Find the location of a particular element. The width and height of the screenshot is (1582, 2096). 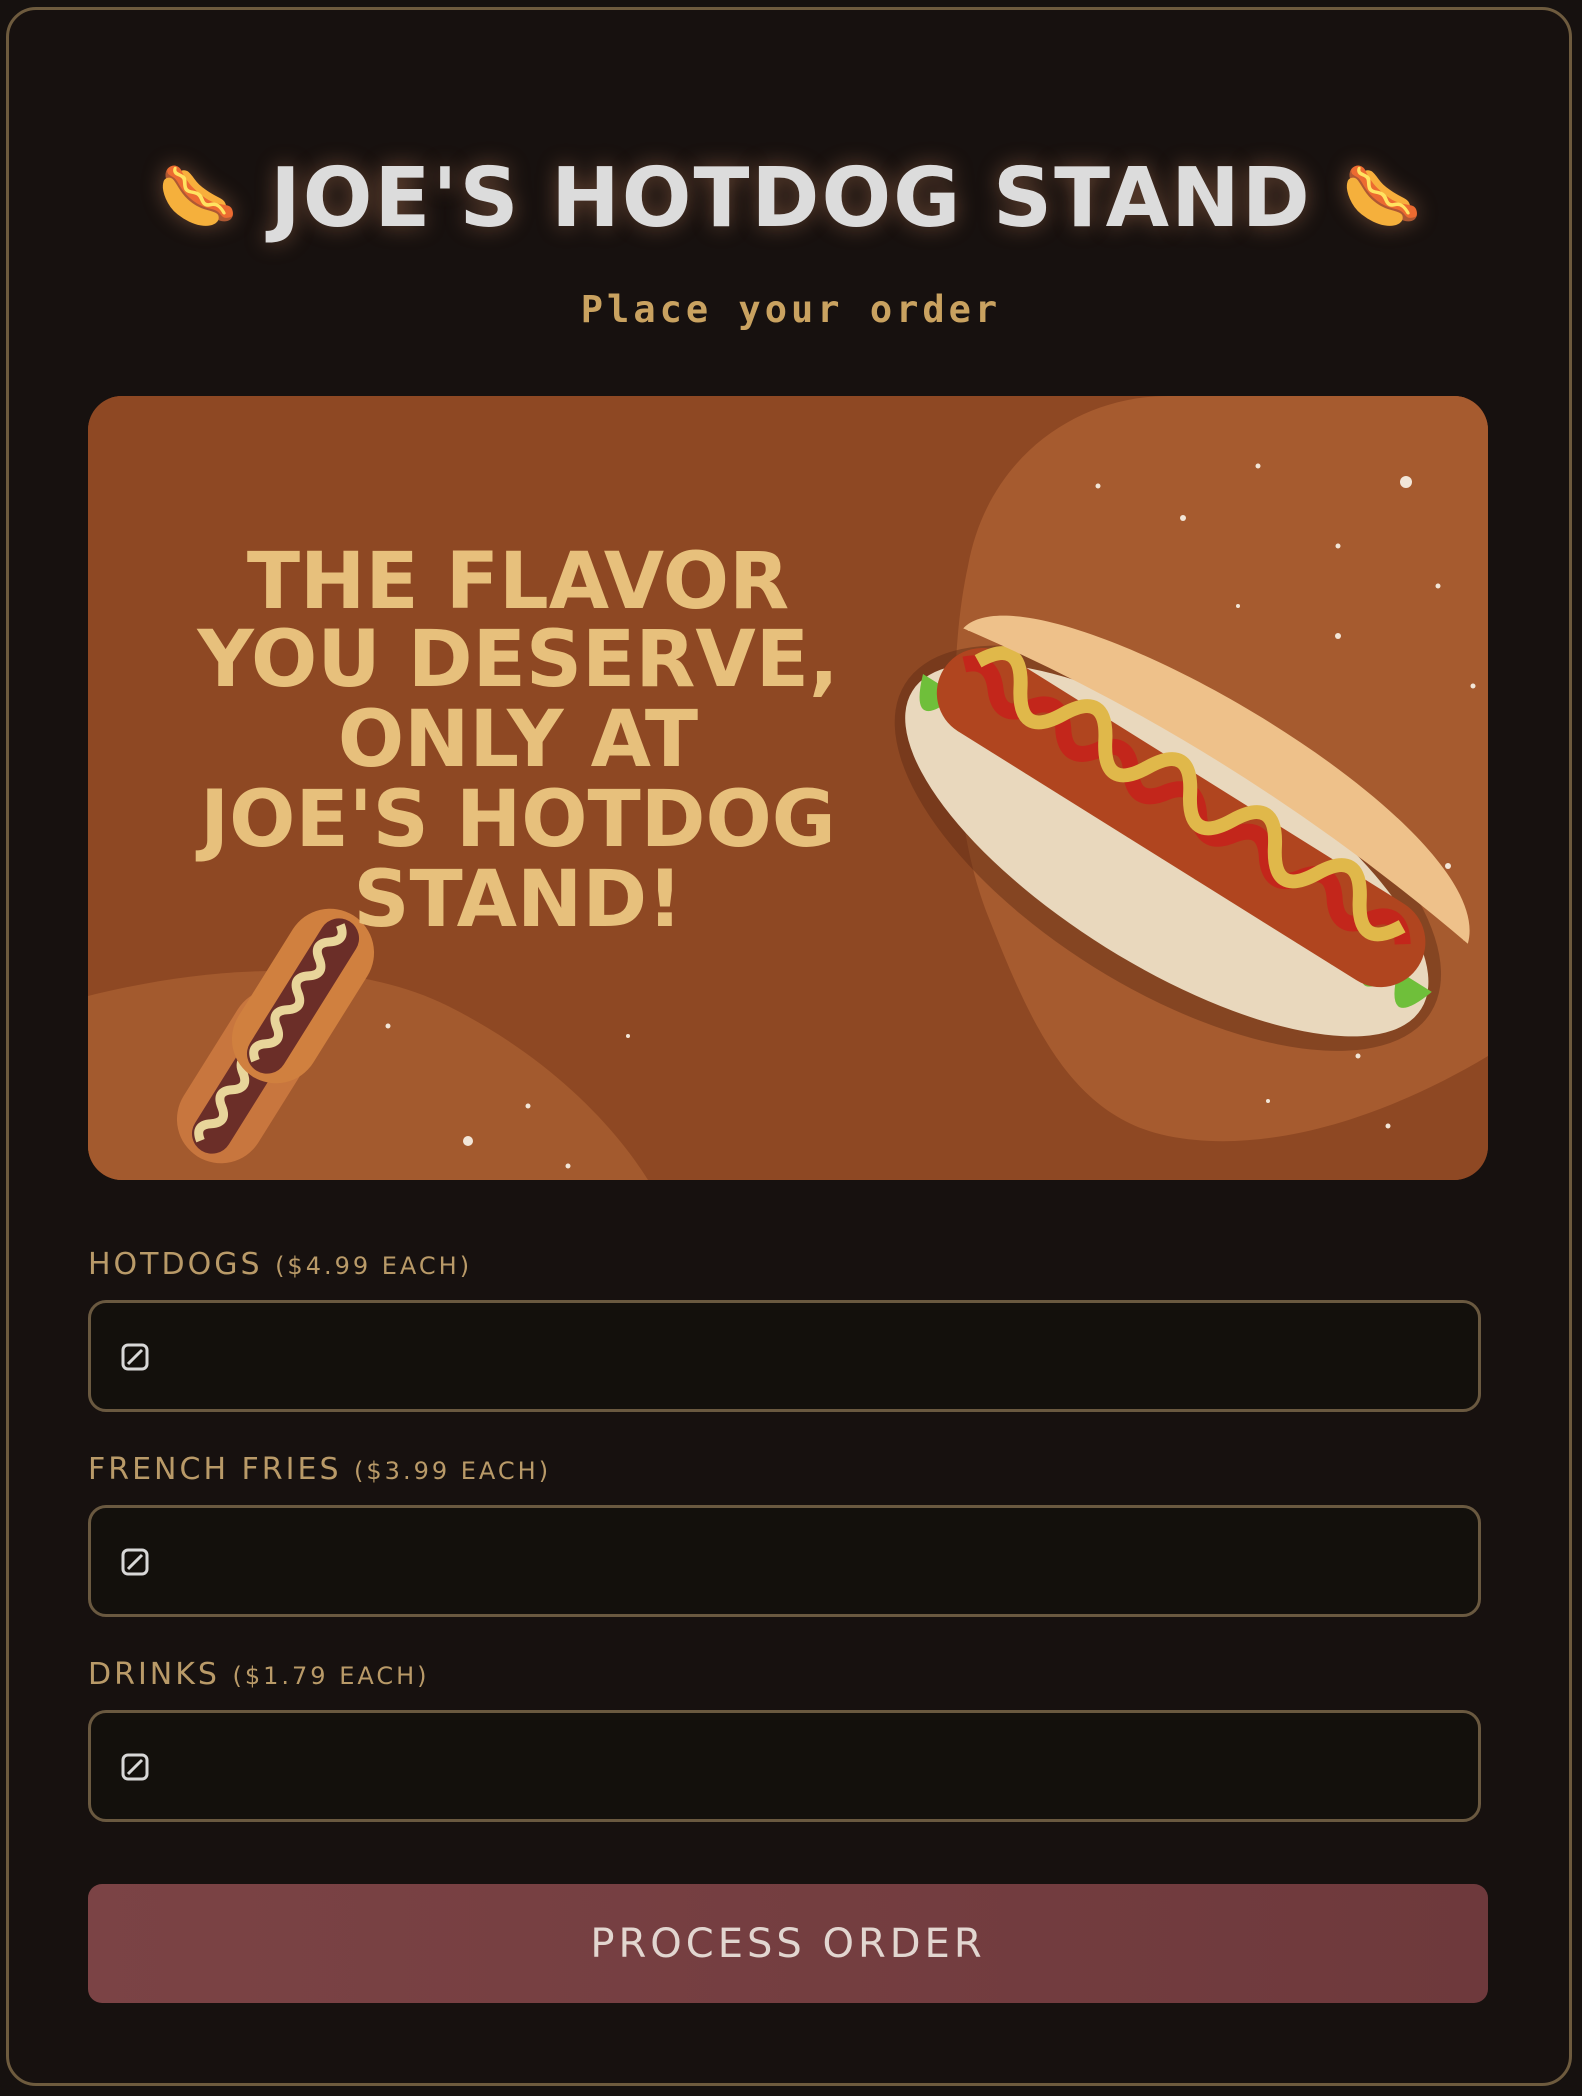

banner-headline-line-4: JOE'S HOTDOG is located at coordinates (515, 820).